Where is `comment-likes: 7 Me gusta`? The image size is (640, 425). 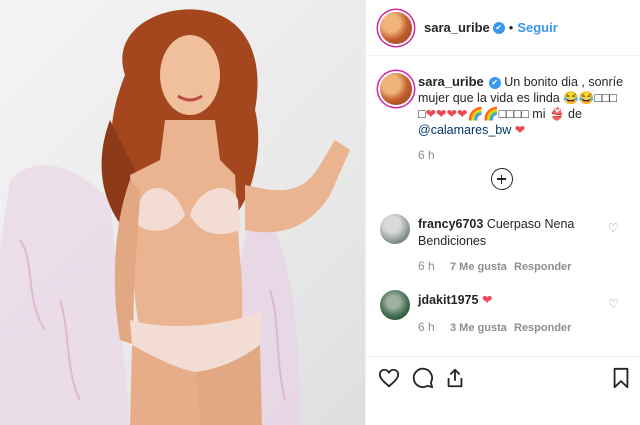 comment-likes: 7 Me gusta is located at coordinates (478, 267).